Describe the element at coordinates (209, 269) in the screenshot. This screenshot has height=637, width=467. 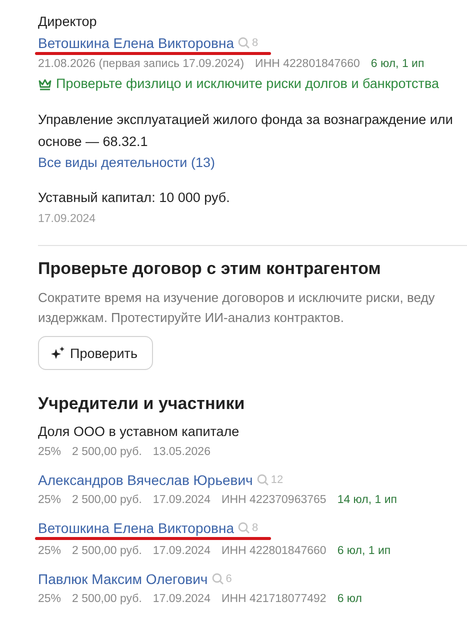
I see `section-title: Проверьте договор с этим контрагентом` at that location.